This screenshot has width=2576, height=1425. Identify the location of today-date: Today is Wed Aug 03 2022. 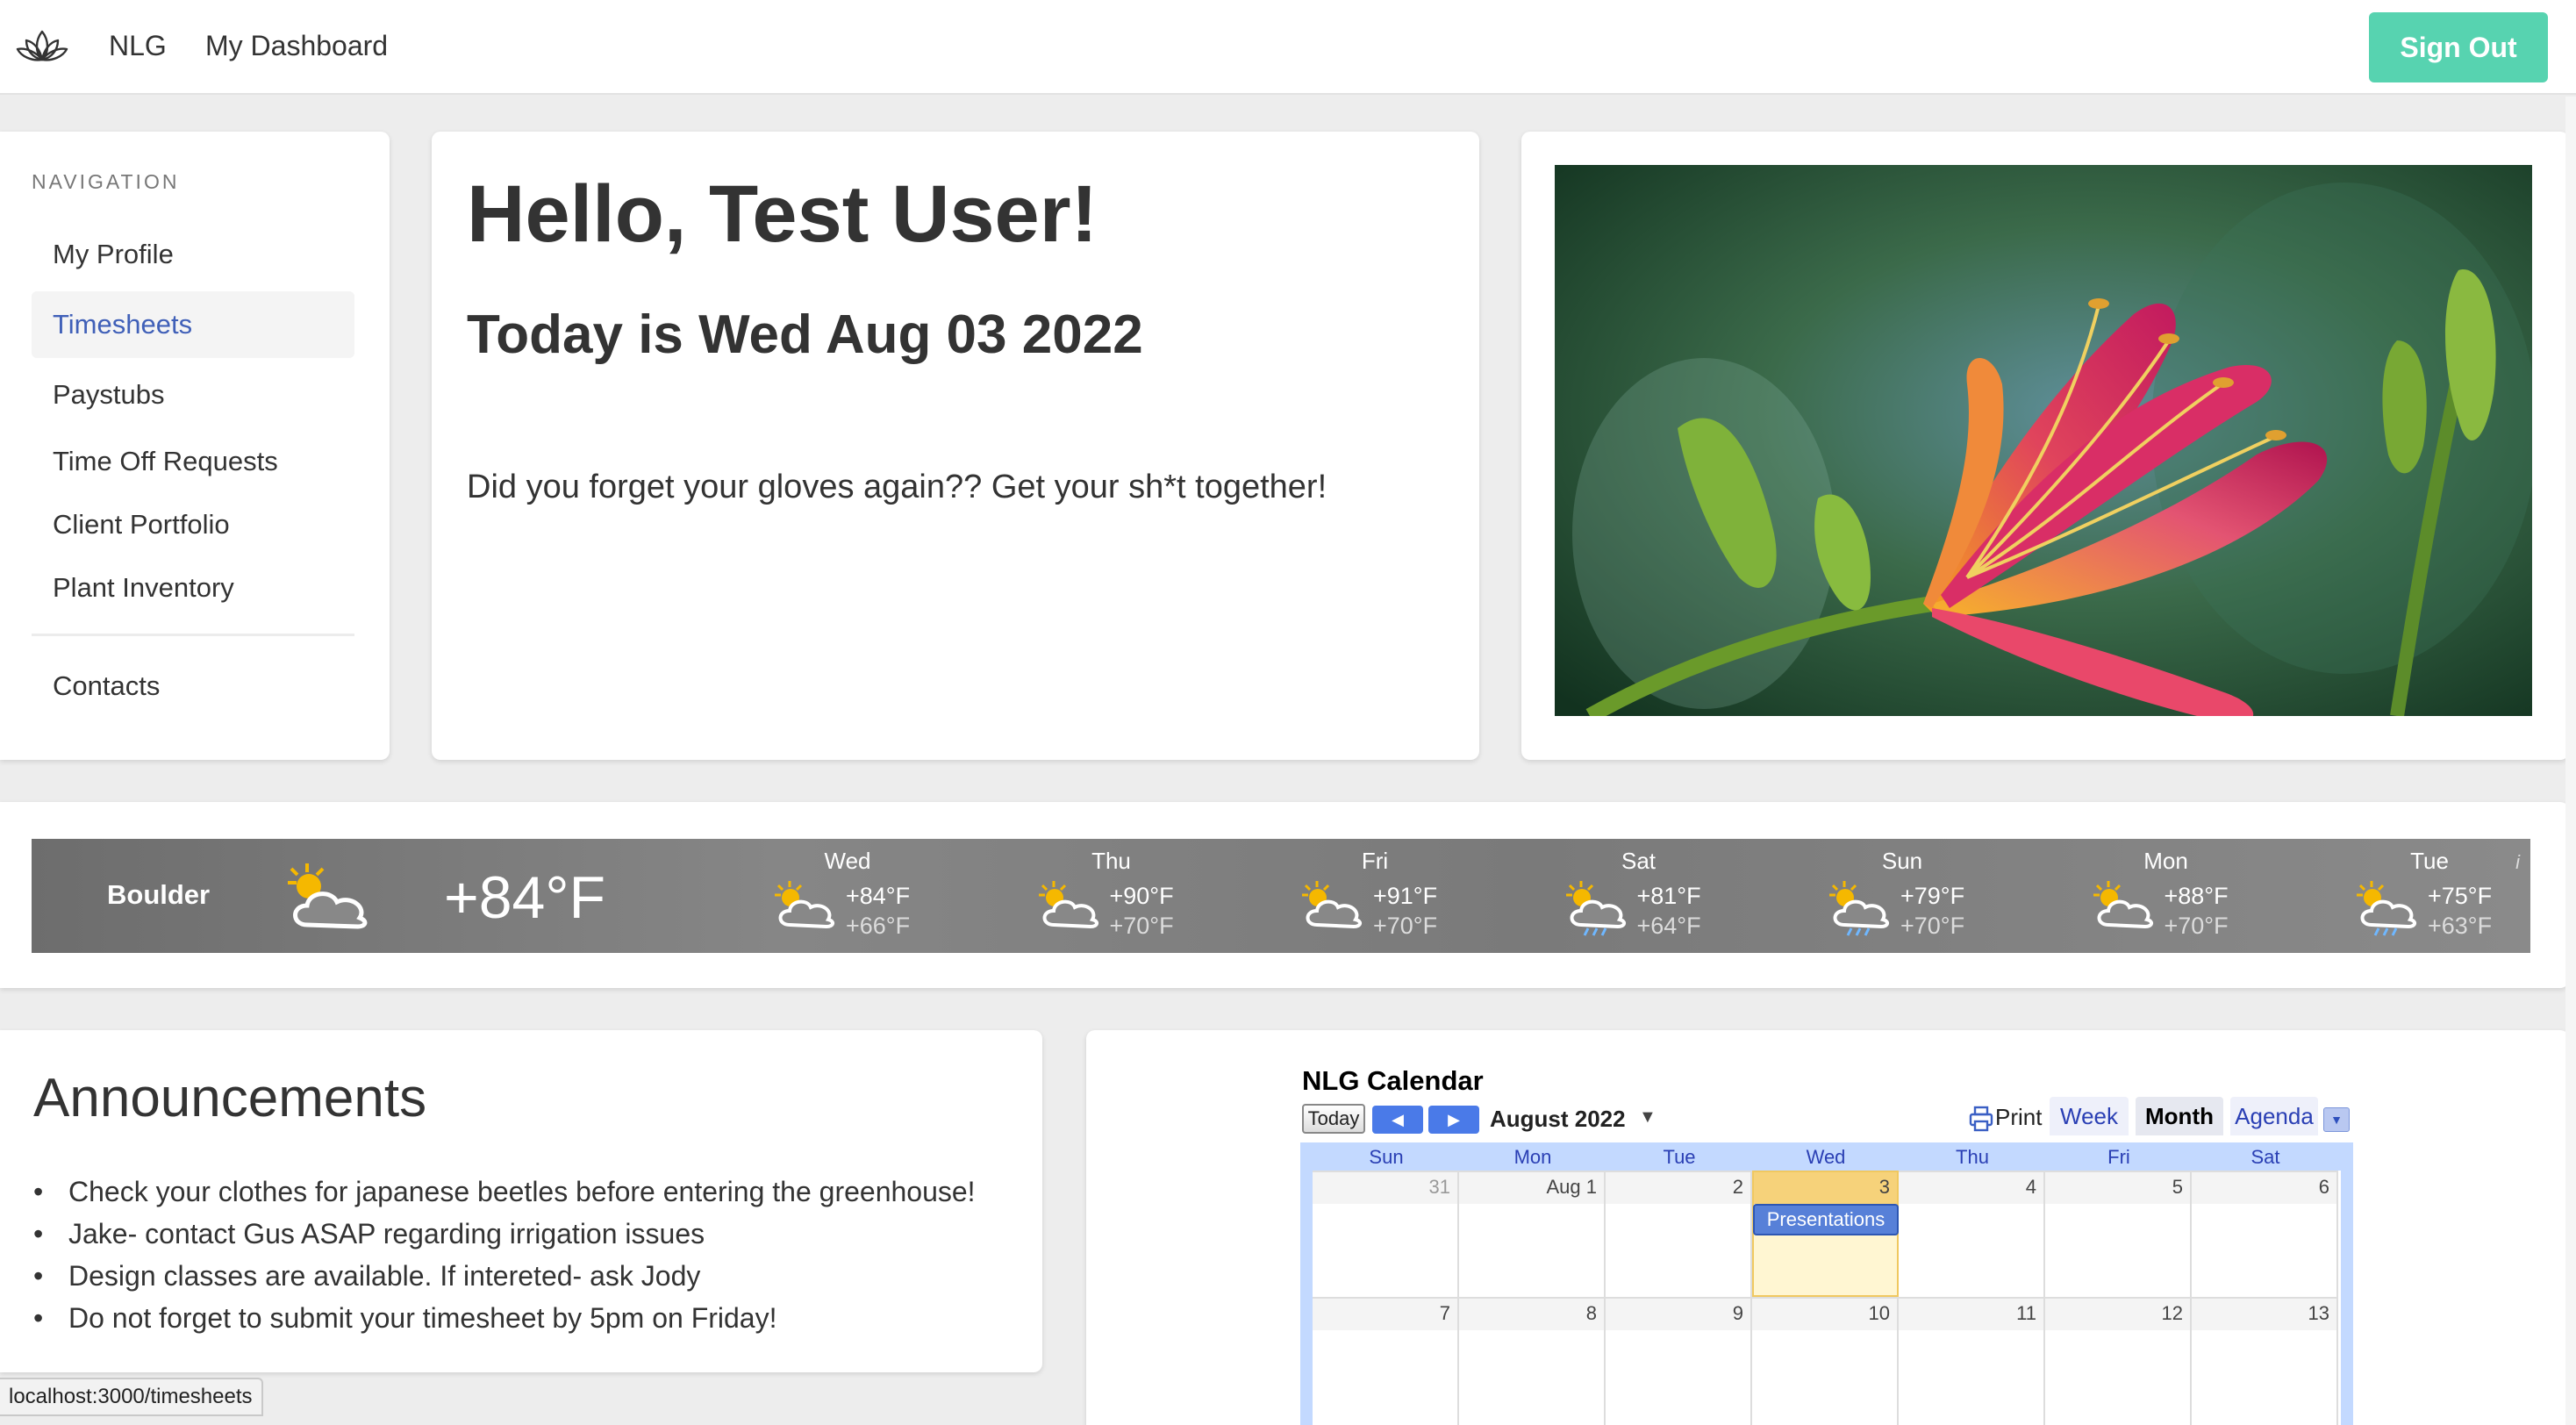
(805, 334).